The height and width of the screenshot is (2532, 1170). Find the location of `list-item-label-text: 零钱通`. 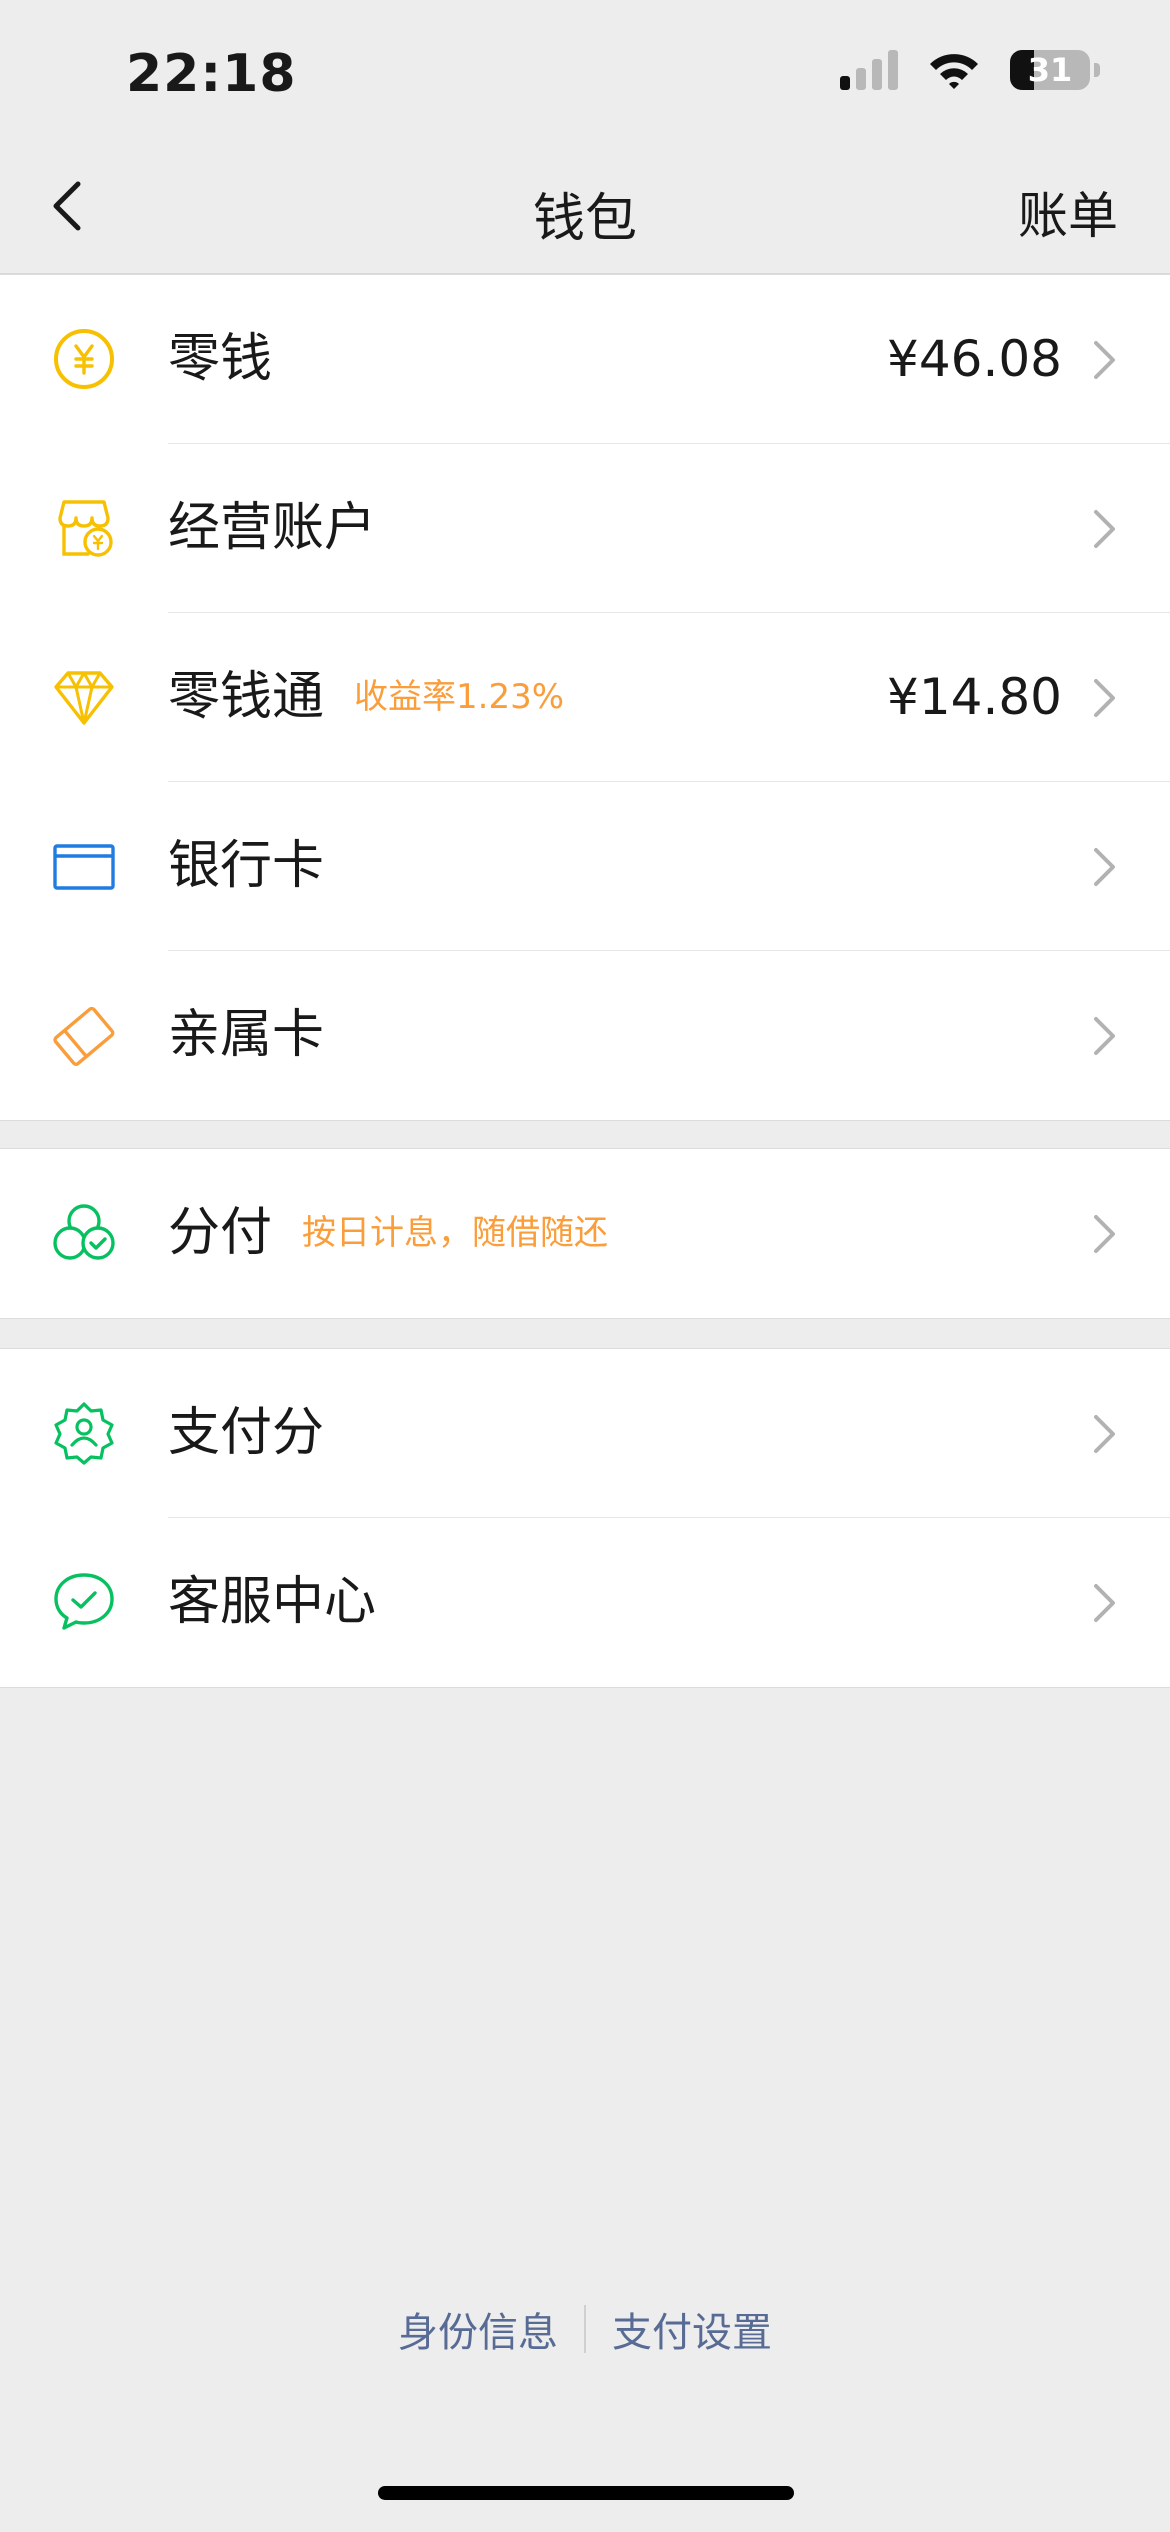

list-item-label-text: 零钱通 is located at coordinates (246, 697).